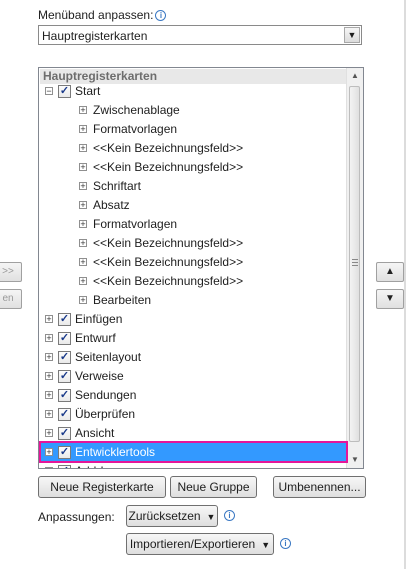 The image size is (407, 569). Describe the element at coordinates (213, 487) in the screenshot. I see `new-group-button: Neue Gruppe` at that location.